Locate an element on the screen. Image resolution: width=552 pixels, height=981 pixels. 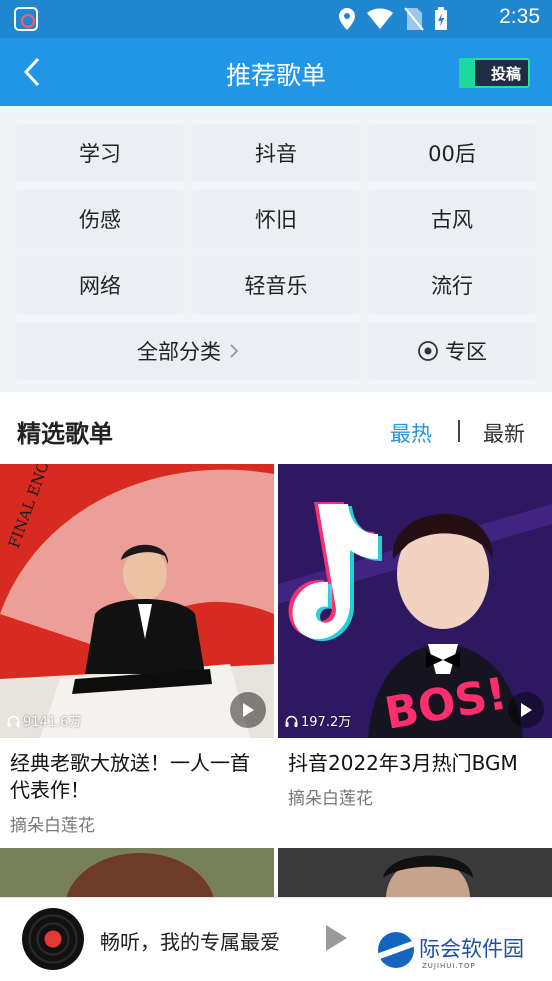
system-icons is located at coordinates (393, 19).